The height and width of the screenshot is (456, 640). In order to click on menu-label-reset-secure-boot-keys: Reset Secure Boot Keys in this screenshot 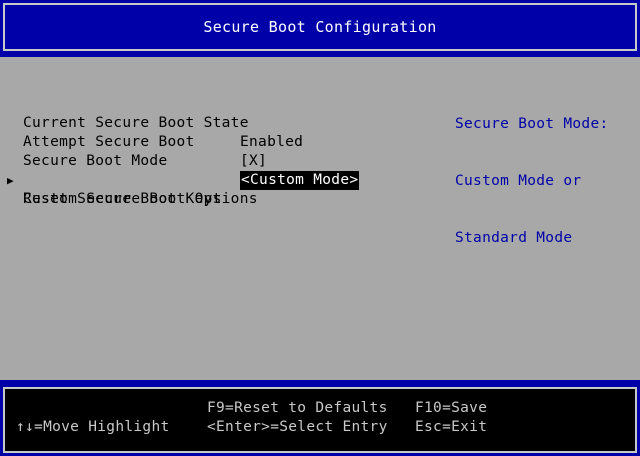, I will do `click(122, 199)`.